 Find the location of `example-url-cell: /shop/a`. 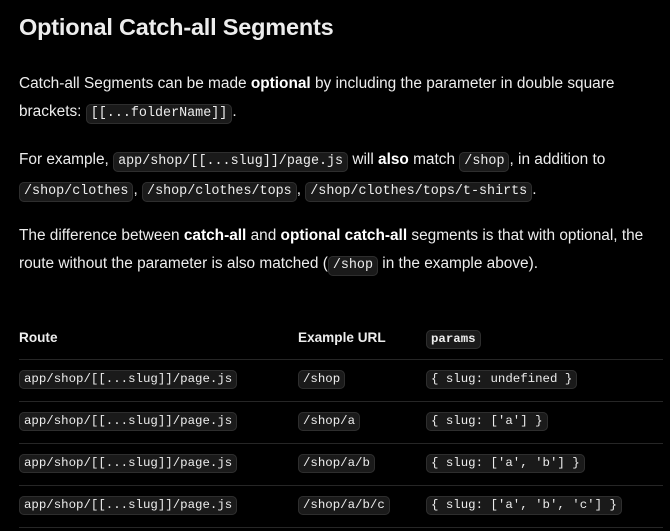

example-url-cell: /shop/a is located at coordinates (329, 421).